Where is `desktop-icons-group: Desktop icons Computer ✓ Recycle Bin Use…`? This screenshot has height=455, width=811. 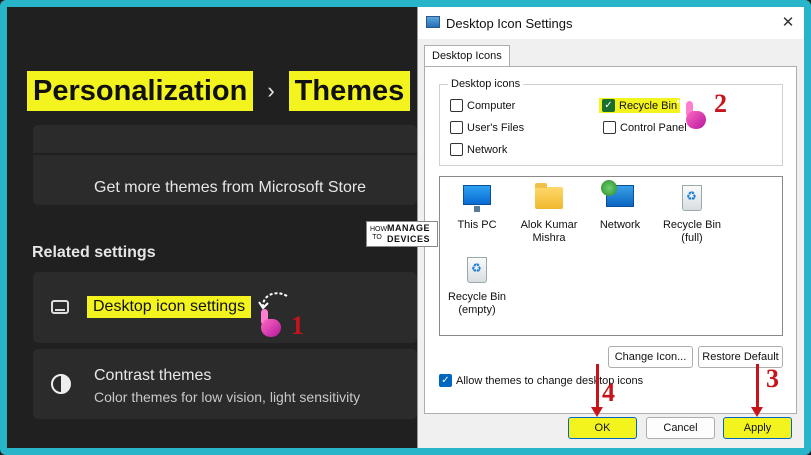 desktop-icons-group: Desktop icons Computer ✓ Recycle Bin Use… is located at coordinates (611, 122).